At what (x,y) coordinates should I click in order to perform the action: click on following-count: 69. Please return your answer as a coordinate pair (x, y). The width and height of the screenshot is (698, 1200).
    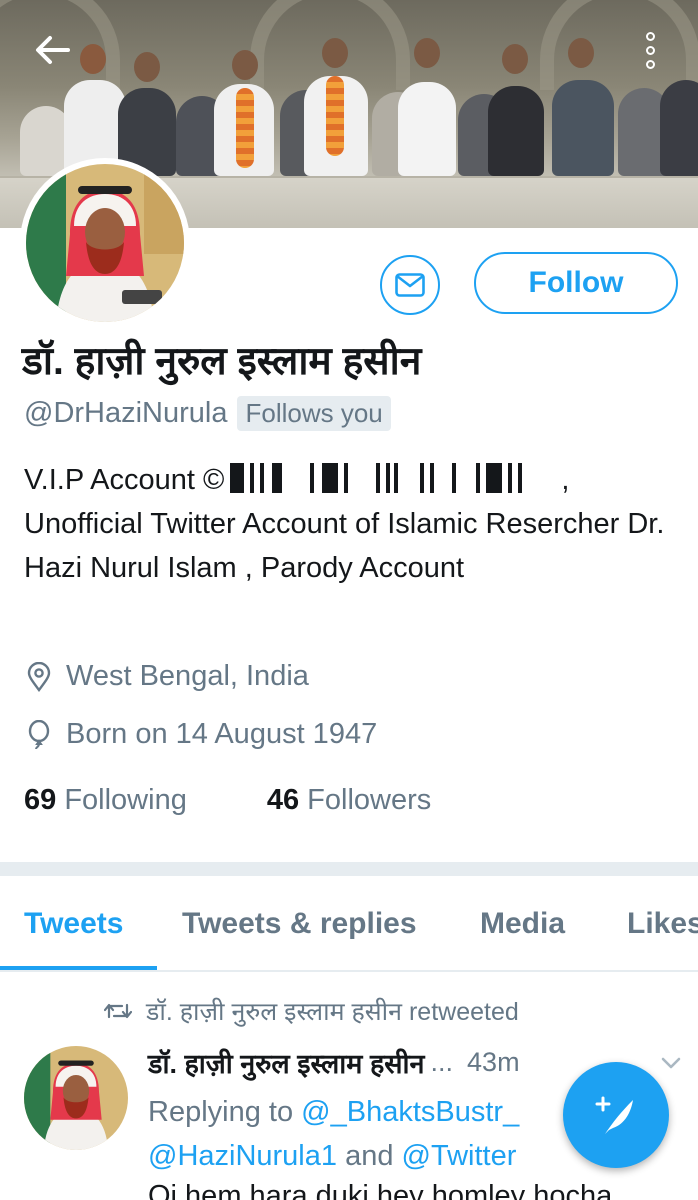
    Looking at the image, I should click on (40, 800).